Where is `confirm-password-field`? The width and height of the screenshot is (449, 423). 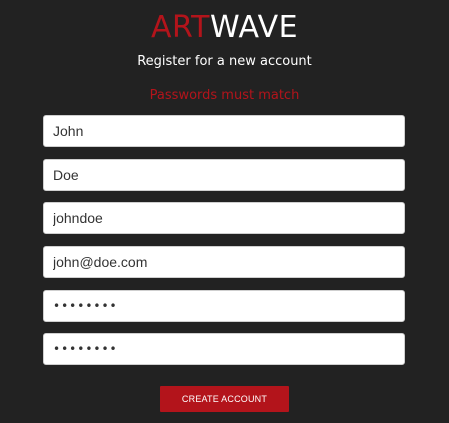 confirm-password-field is located at coordinates (224, 349).